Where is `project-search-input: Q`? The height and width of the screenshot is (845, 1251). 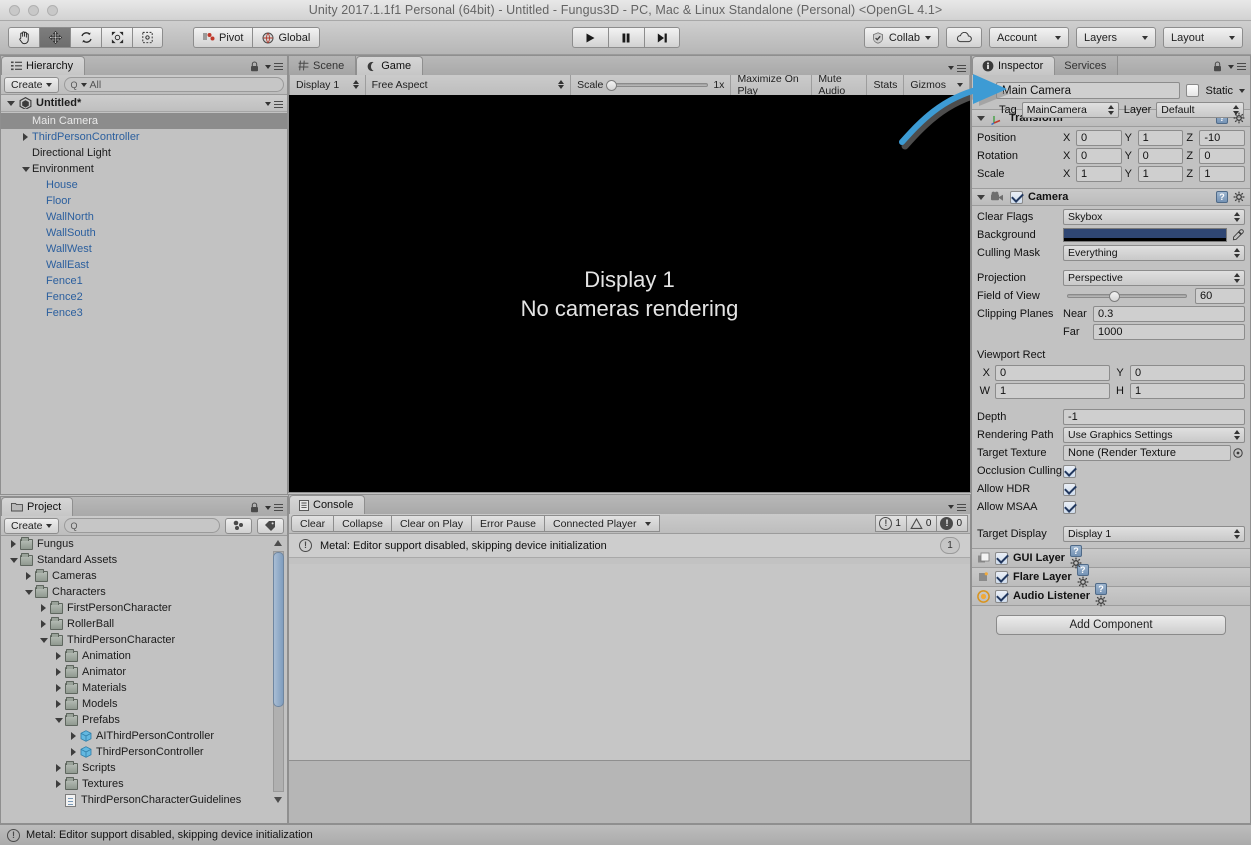 project-search-input: Q is located at coordinates (141, 525).